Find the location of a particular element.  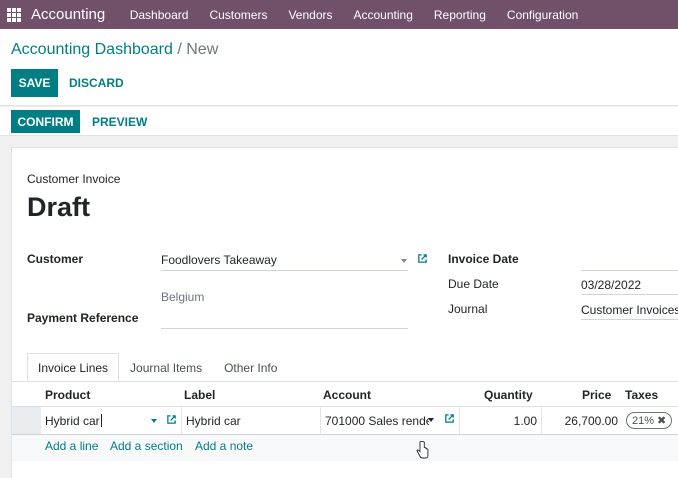

text-cursor is located at coordinates (101, 420).